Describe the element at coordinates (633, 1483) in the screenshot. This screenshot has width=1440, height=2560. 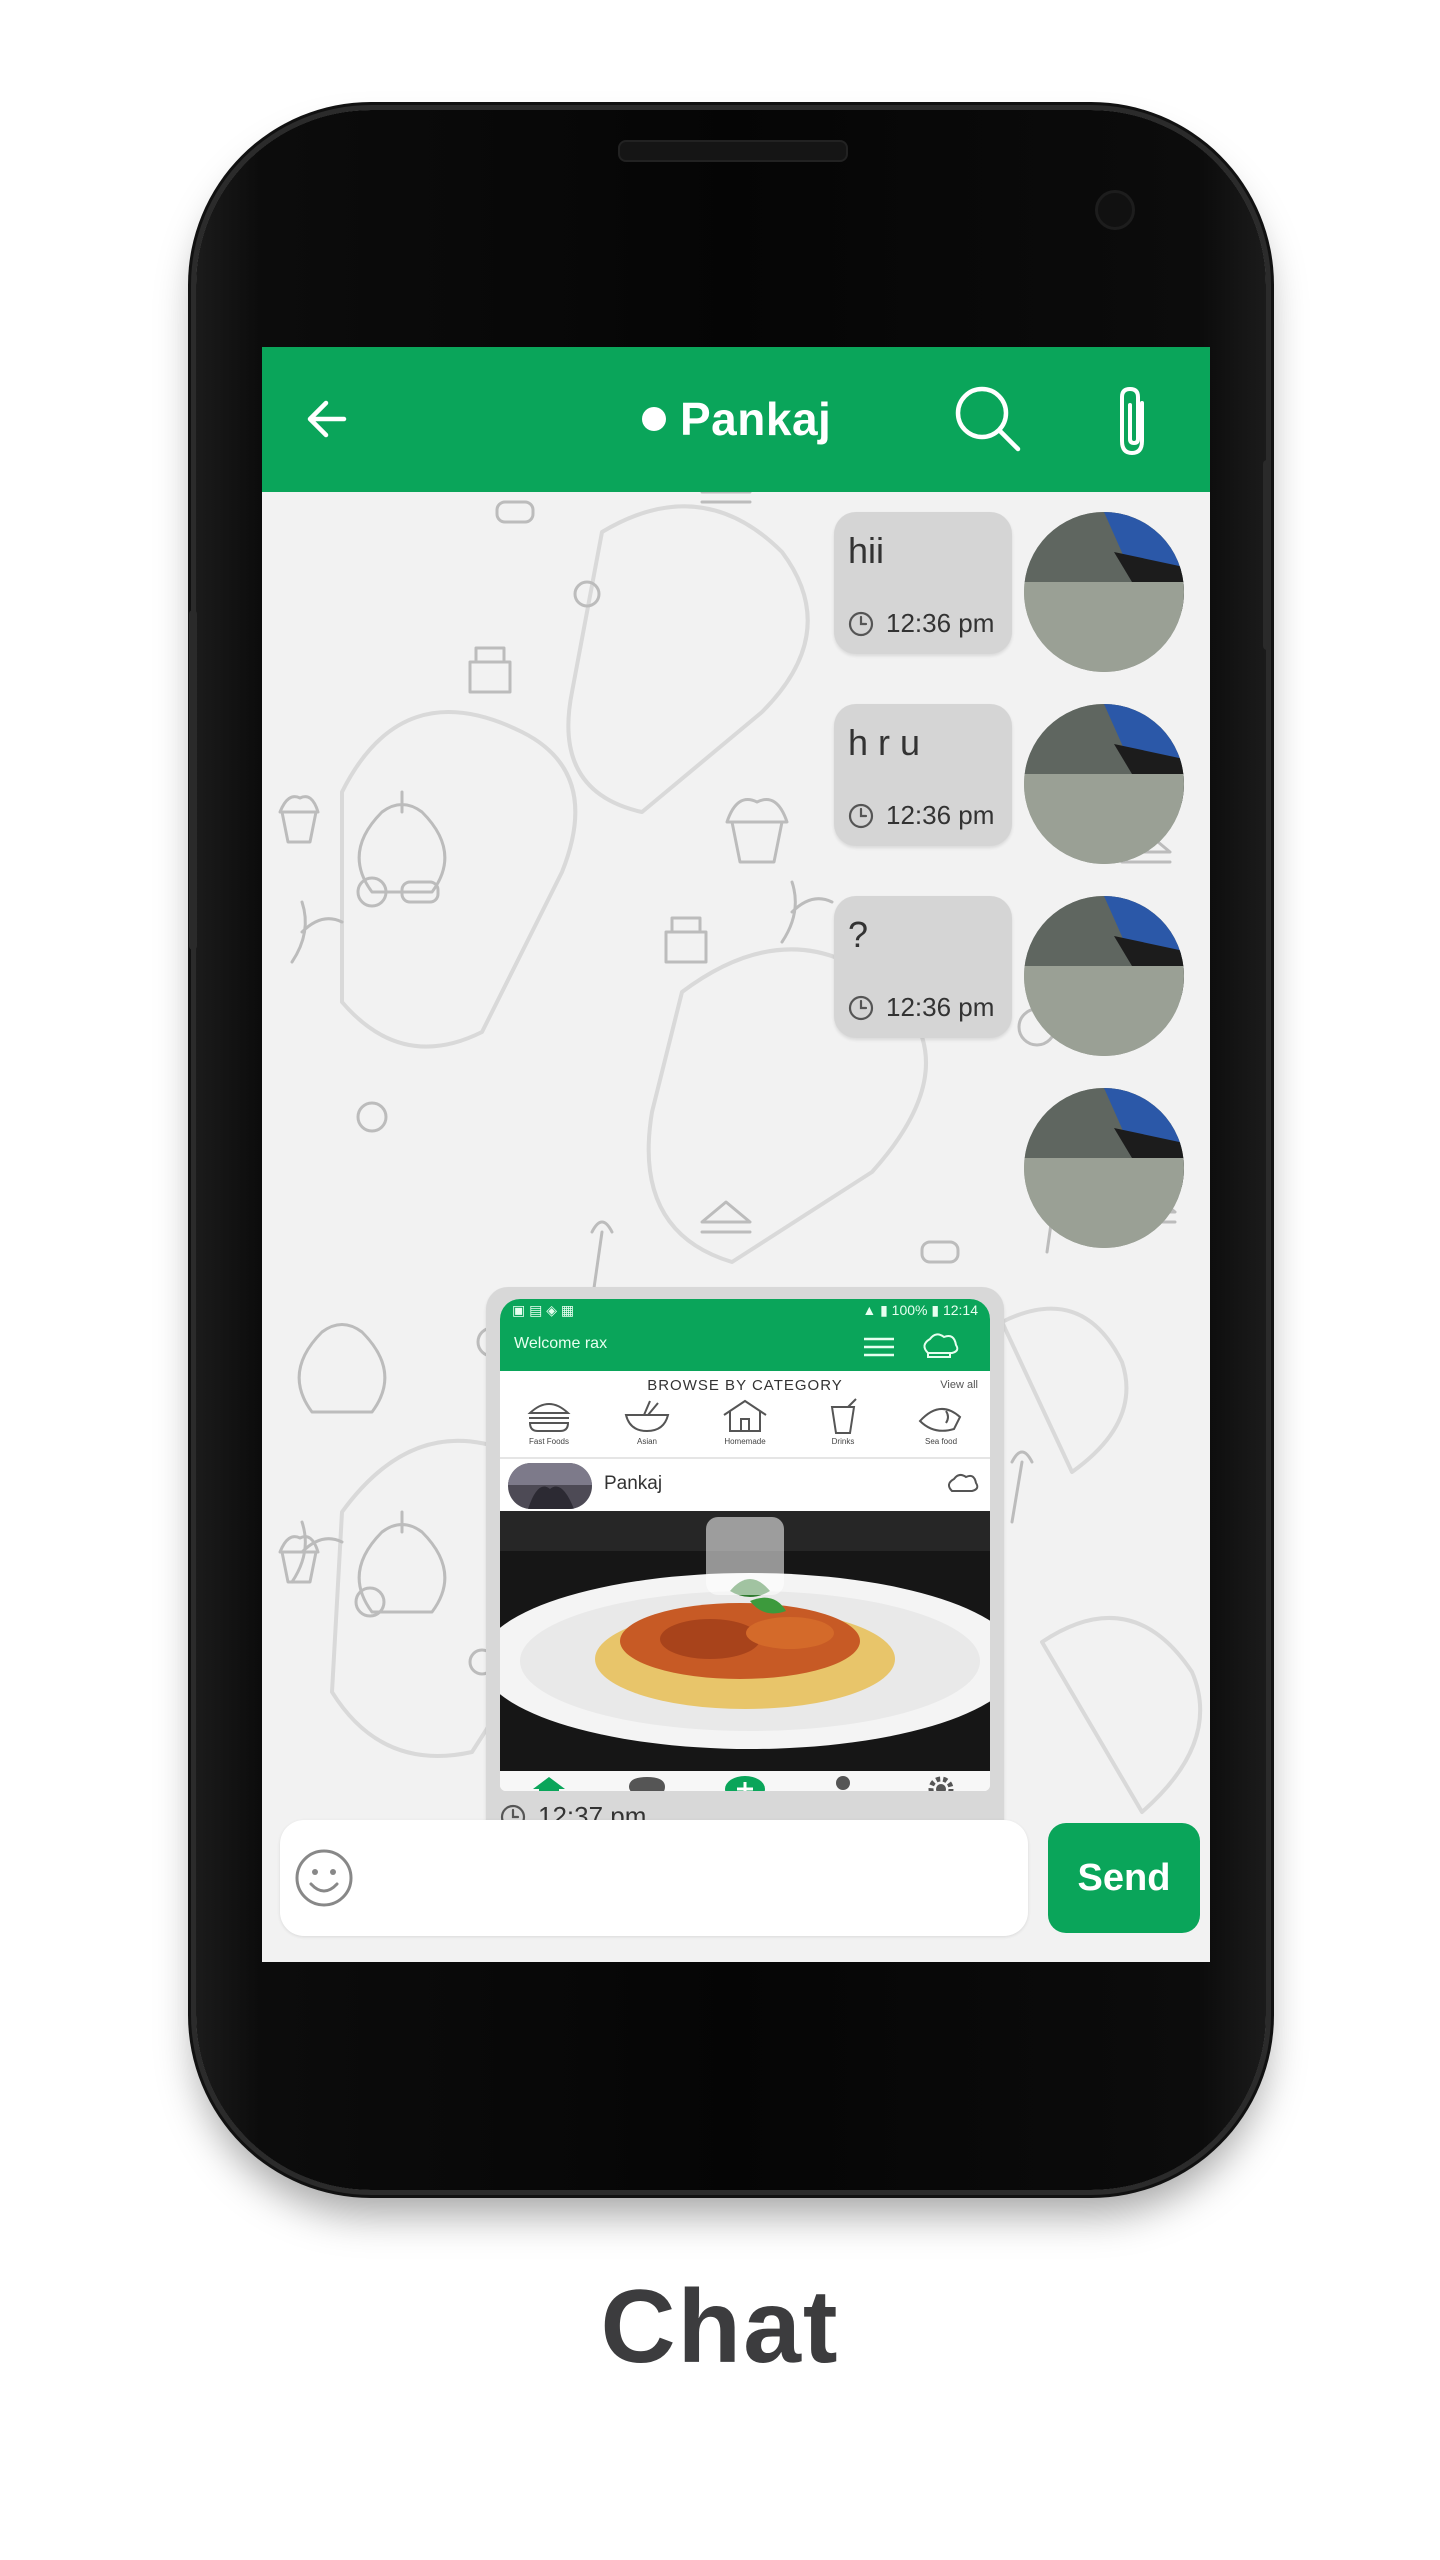
I see `preview-post-author: Pankaj` at that location.